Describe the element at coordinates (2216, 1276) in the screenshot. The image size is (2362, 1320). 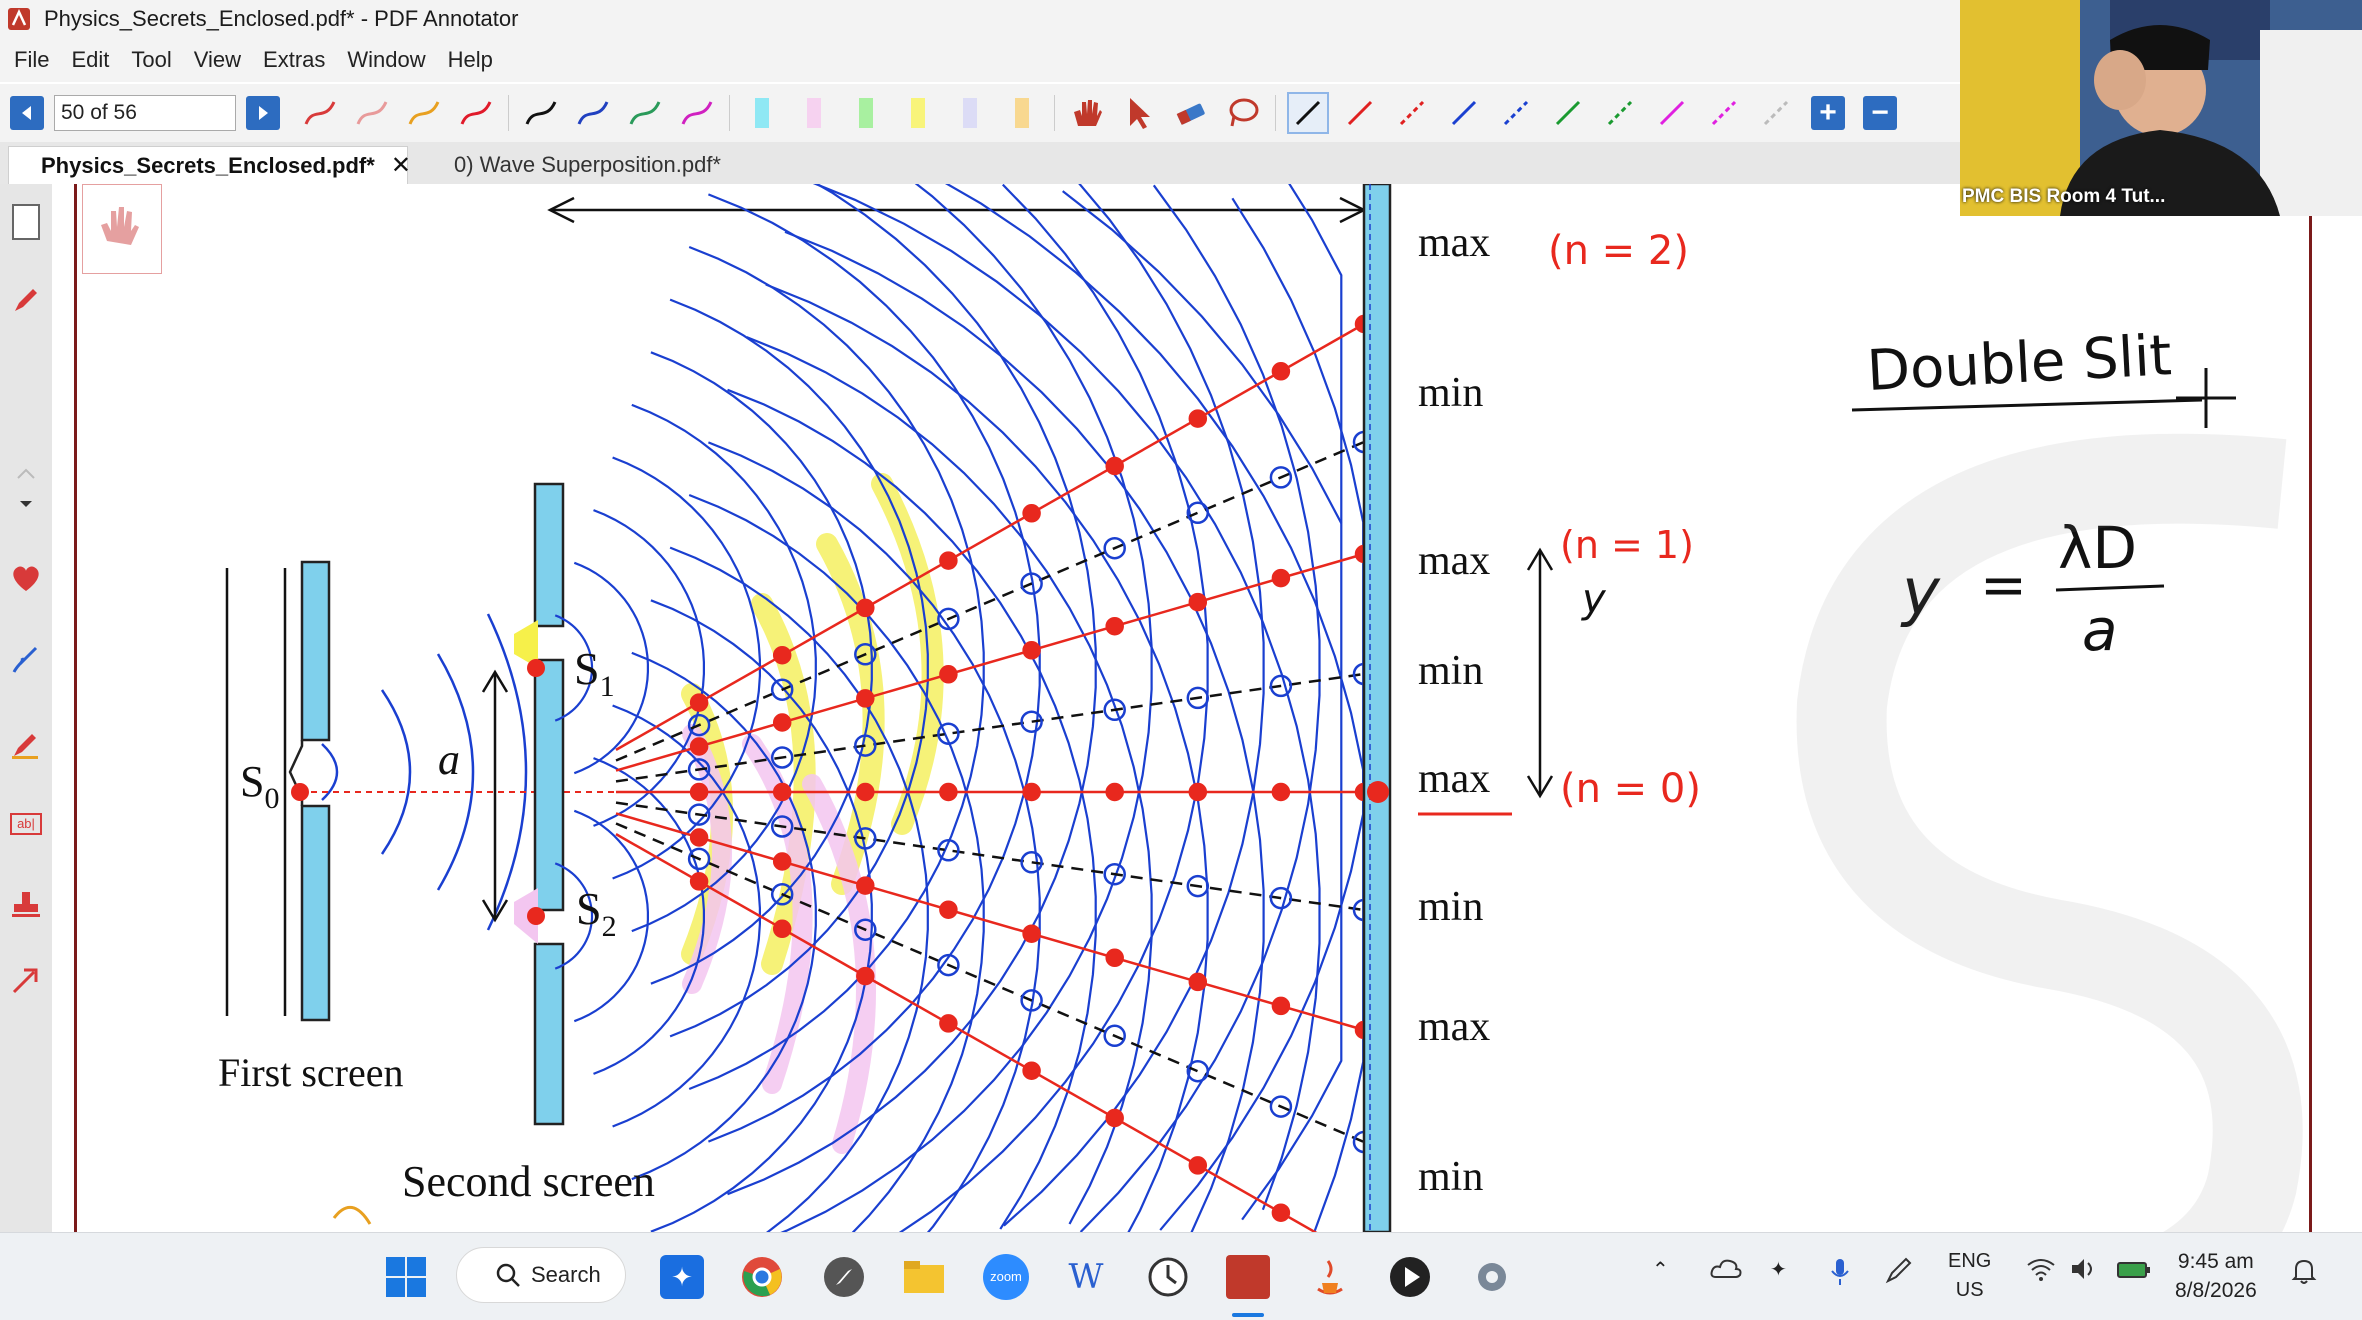
I see `system-clock: 9:45 am 8/8/2026` at that location.